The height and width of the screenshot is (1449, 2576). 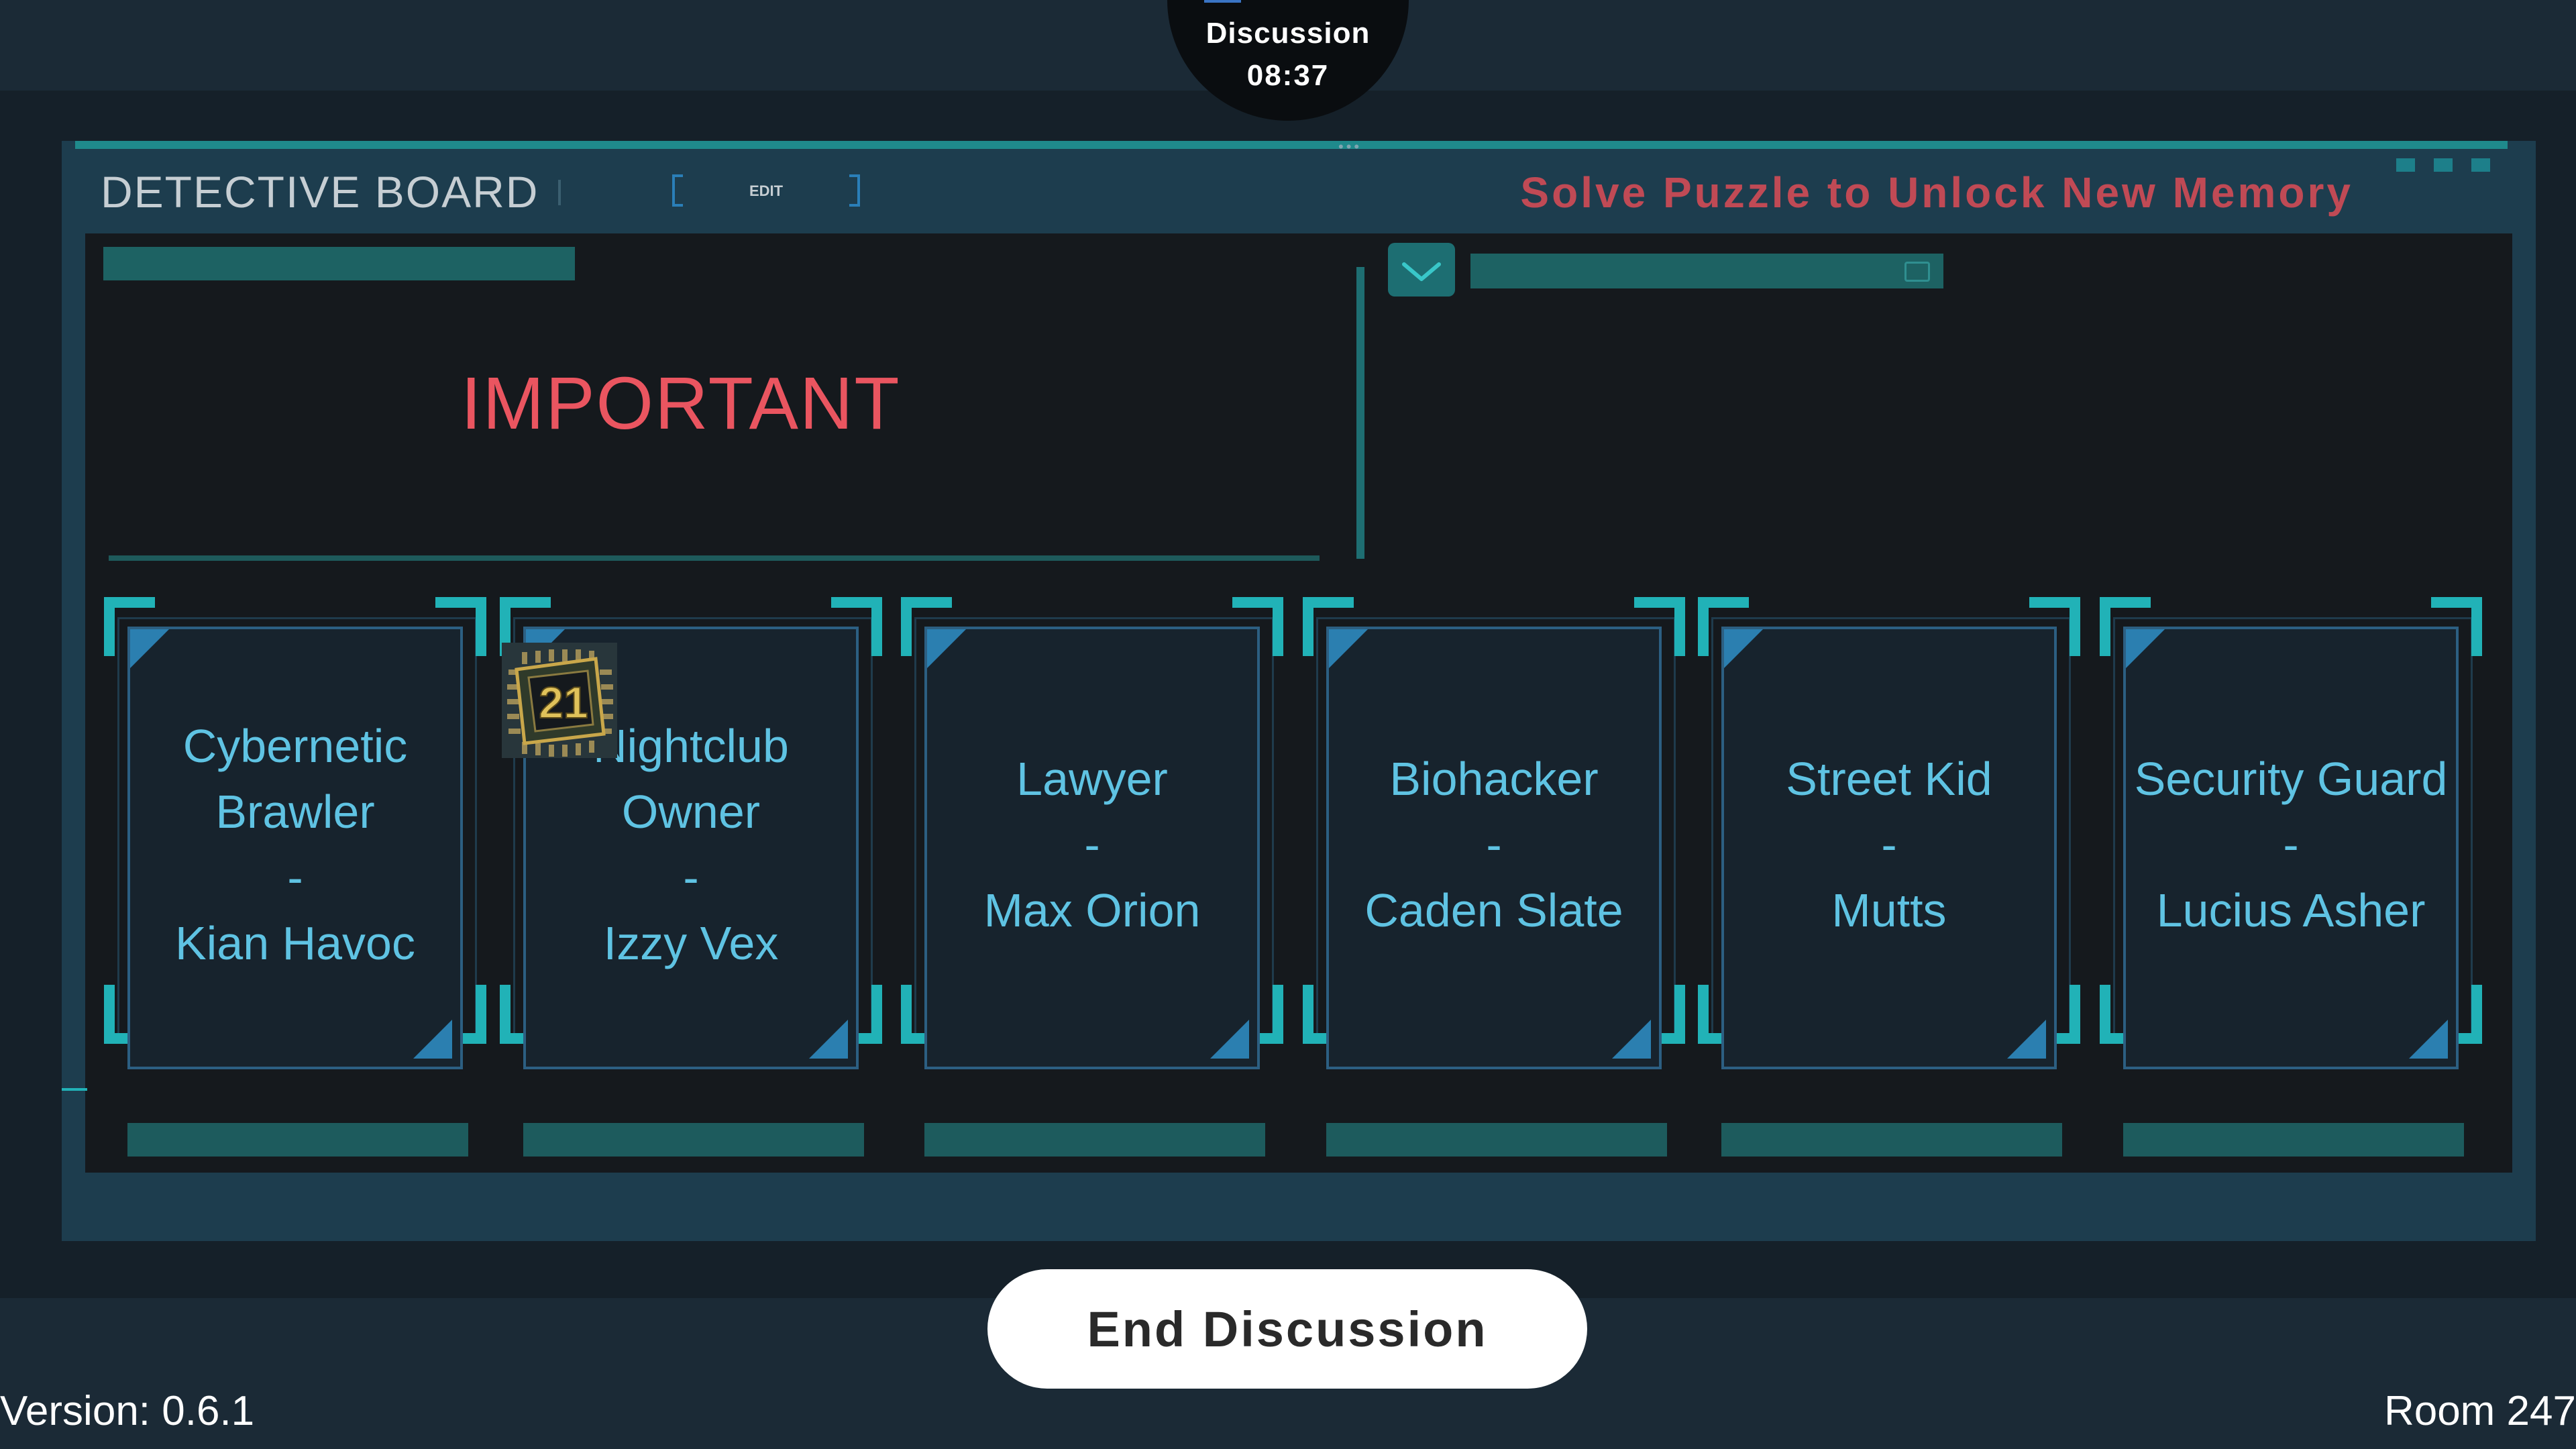 I want to click on chip-label: 21, so click(x=563, y=702).